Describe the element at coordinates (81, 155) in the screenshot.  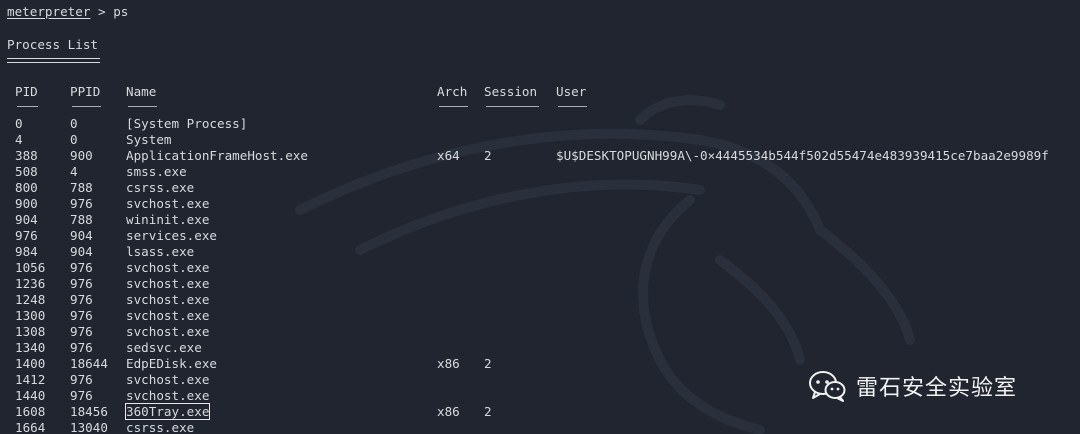
I see `cell-ppid: 900` at that location.